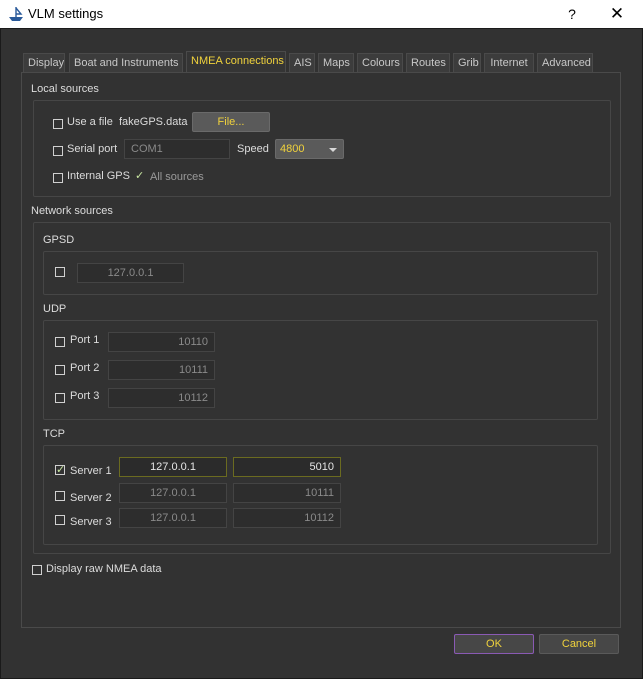 The image size is (643, 679). Describe the element at coordinates (65, 89) in the screenshot. I see `local-sources-heading: Local sources` at that location.